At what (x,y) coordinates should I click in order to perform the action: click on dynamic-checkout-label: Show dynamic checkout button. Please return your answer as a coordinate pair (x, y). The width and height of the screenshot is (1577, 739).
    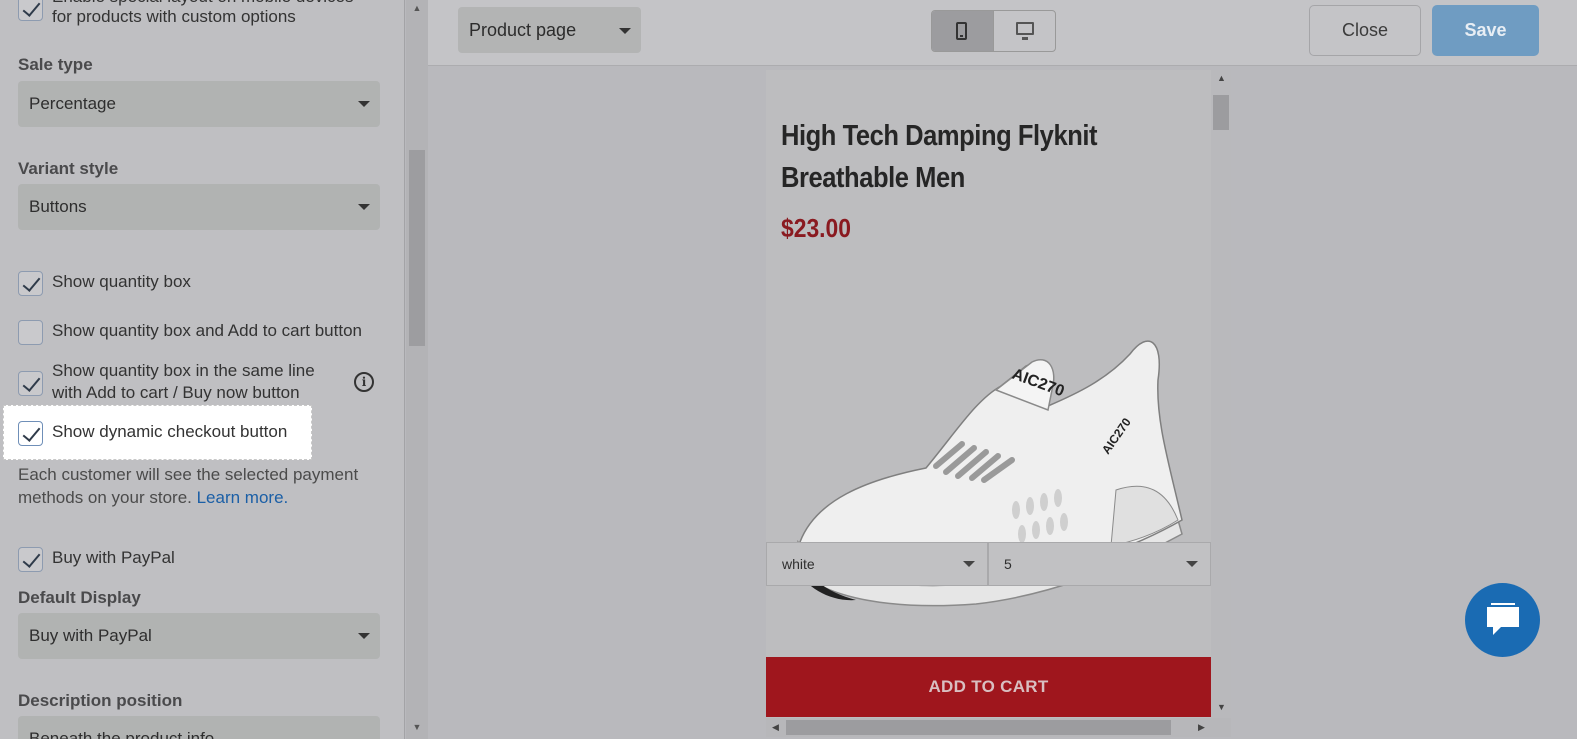
    Looking at the image, I should click on (170, 431).